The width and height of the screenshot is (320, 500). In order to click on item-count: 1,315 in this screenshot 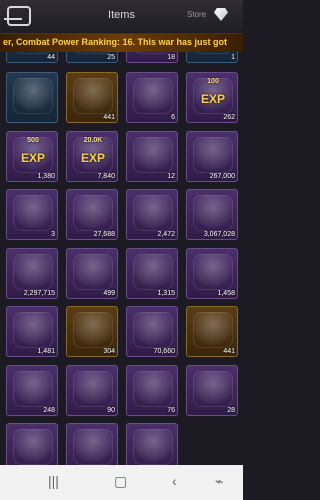, I will do `click(166, 293)`.